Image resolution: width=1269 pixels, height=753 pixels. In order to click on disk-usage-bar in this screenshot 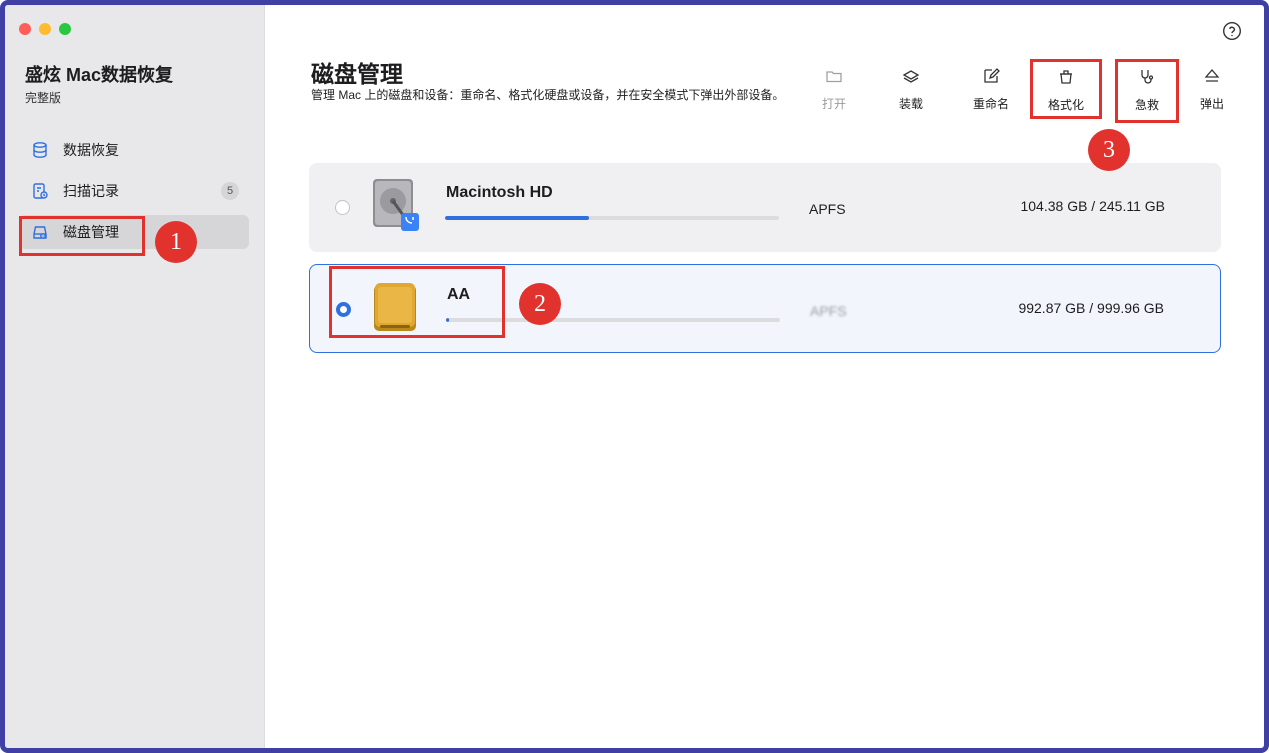, I will do `click(612, 218)`.